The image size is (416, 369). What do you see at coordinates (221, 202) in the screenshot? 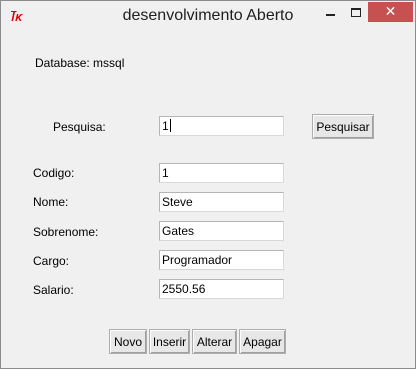
I see `nome-field: Steve` at bounding box center [221, 202].